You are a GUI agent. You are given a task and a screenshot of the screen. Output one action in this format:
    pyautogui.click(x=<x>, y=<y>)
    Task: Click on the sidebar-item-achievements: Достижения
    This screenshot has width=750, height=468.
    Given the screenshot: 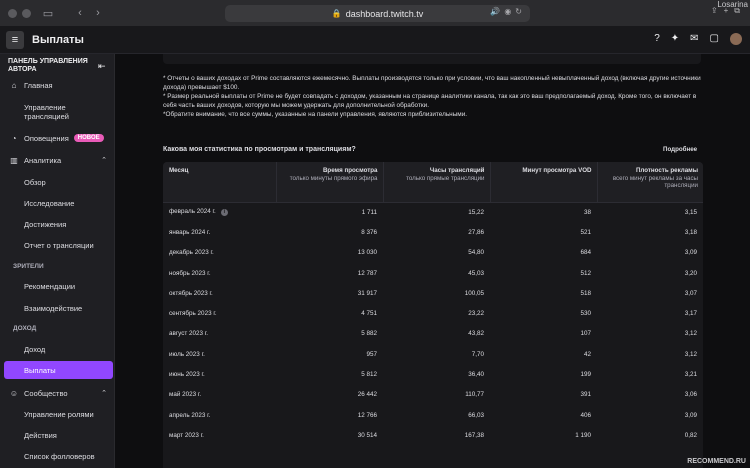 What is the action you would take?
    pyautogui.click(x=58, y=224)
    